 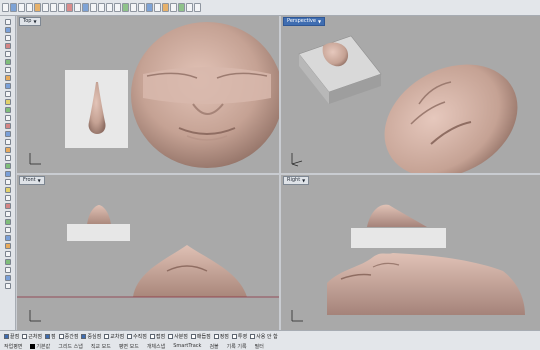 What do you see at coordinates (45, 7) in the screenshot?
I see `cut-icon` at bounding box center [45, 7].